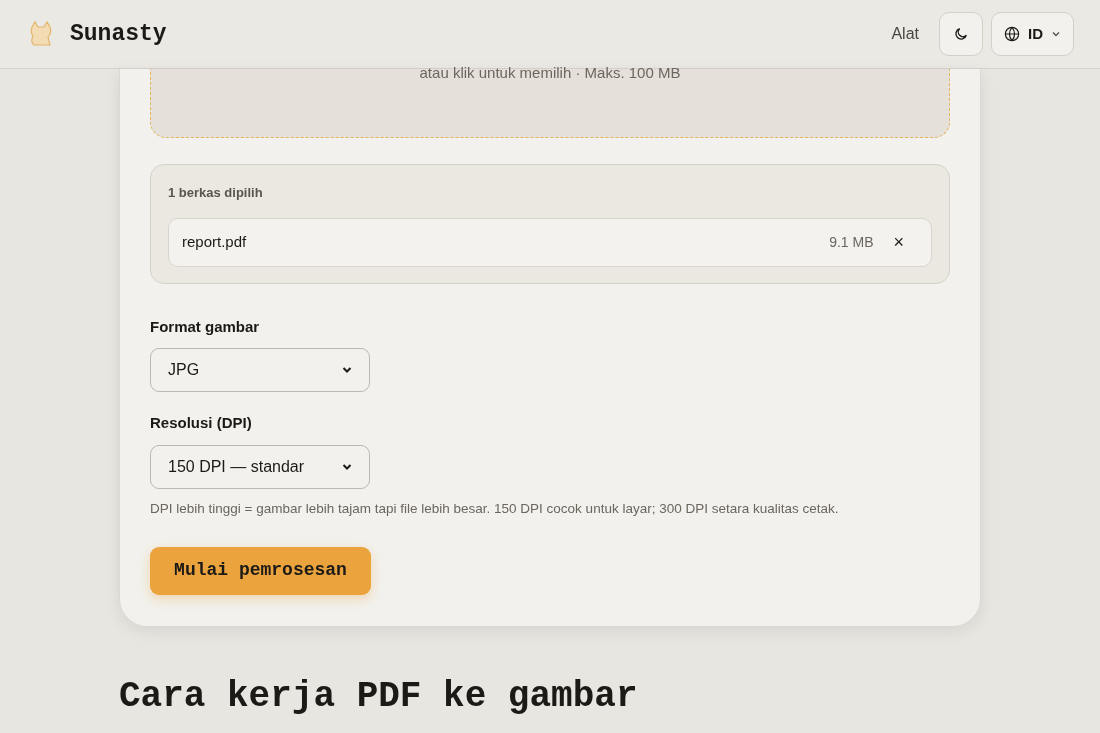  Describe the element at coordinates (1032, 34) in the screenshot. I see `language-button: ID` at that location.